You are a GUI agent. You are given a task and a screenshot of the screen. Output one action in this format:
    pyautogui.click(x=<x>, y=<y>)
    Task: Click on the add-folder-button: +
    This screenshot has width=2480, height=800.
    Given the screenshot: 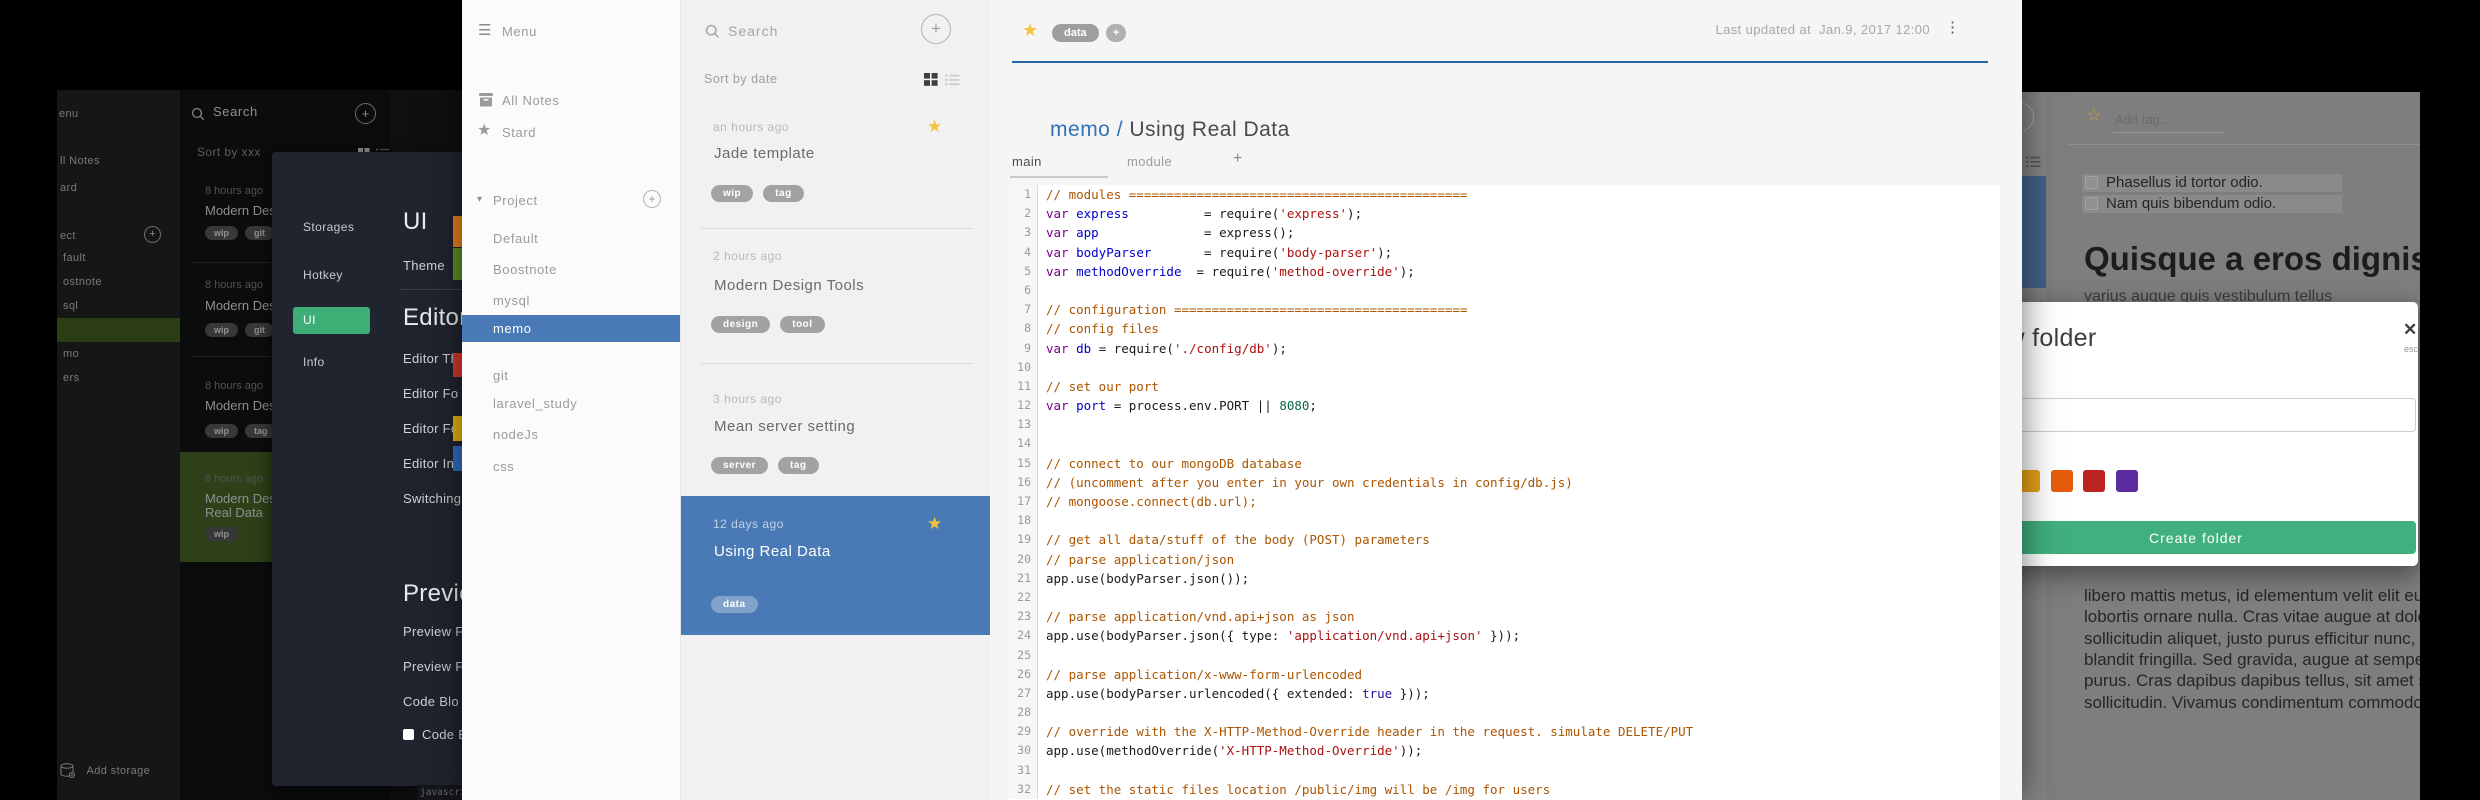 What is the action you would take?
    pyautogui.click(x=652, y=199)
    